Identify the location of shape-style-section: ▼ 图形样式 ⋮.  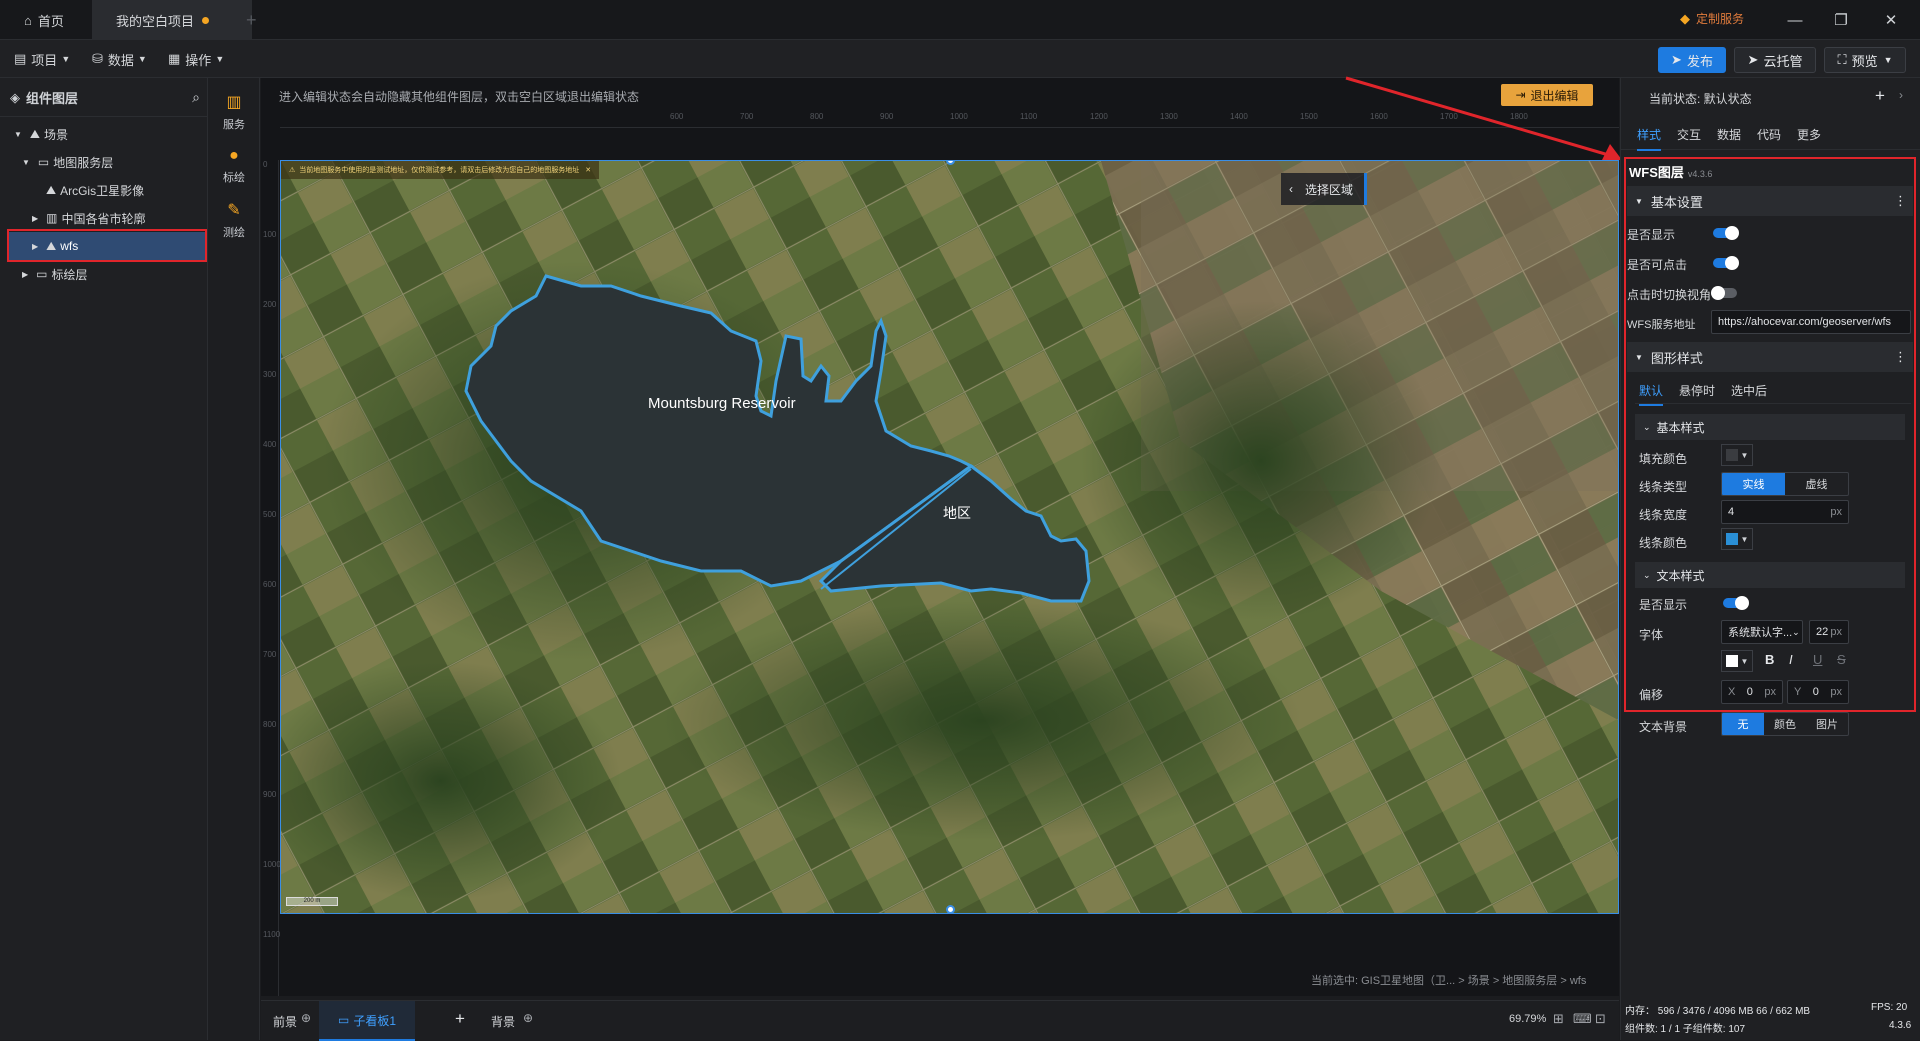
(1770, 357).